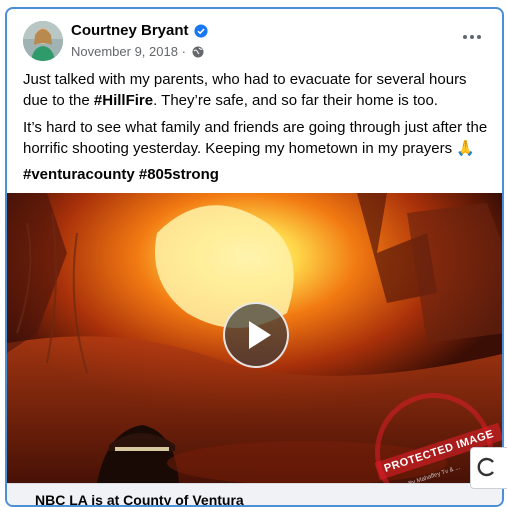 This screenshot has width=507, height=507. I want to click on avatar, so click(43, 41).